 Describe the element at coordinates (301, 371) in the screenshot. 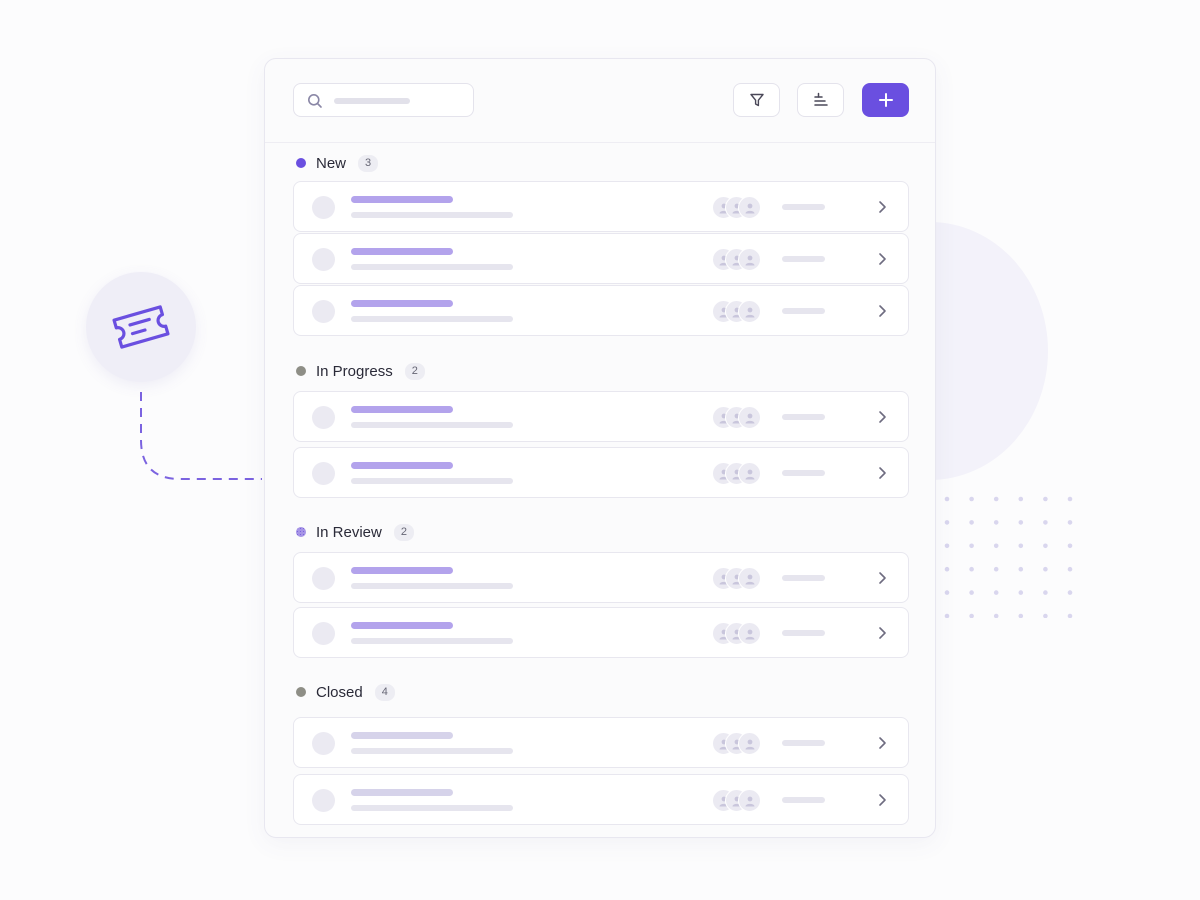

I see `status-dot-in-progress` at that location.